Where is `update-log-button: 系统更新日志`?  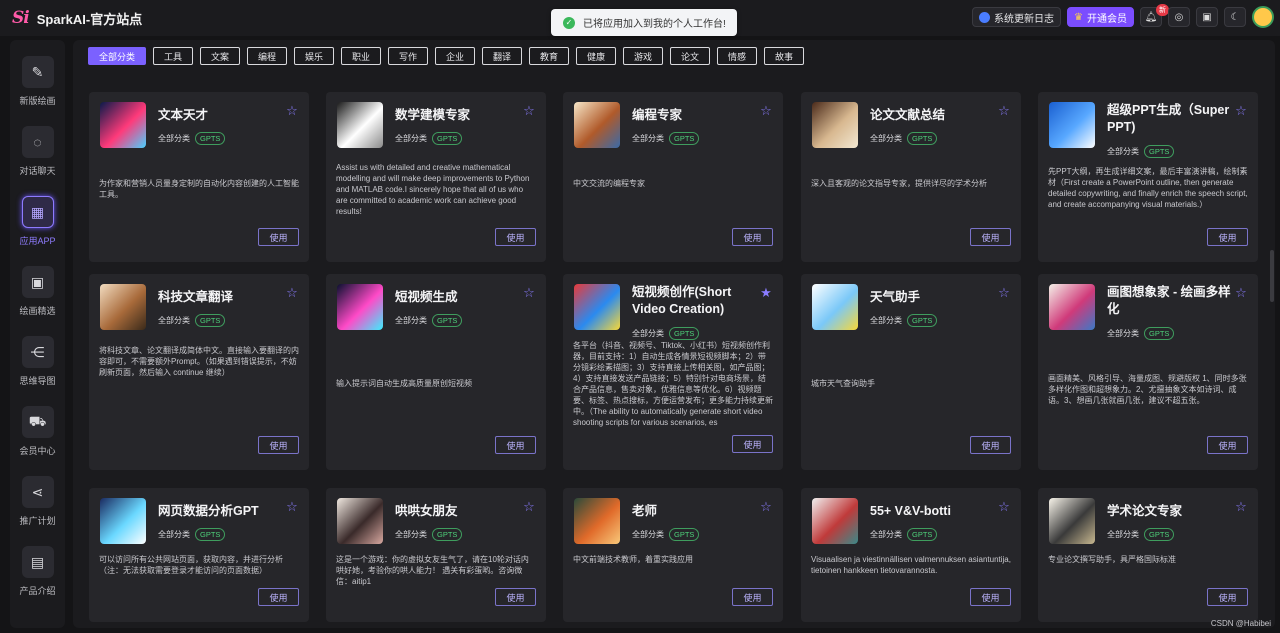
update-log-button: 系统更新日志 is located at coordinates (1017, 17).